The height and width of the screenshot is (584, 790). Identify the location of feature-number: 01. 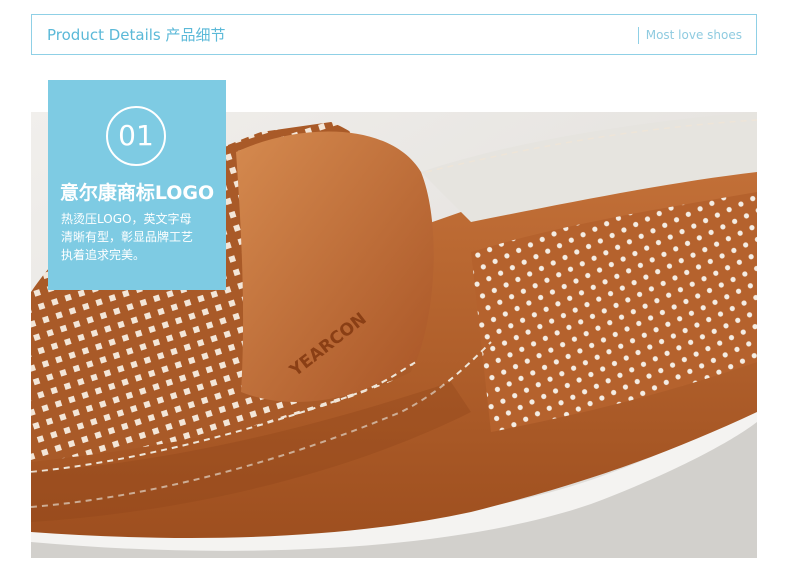
(136, 136).